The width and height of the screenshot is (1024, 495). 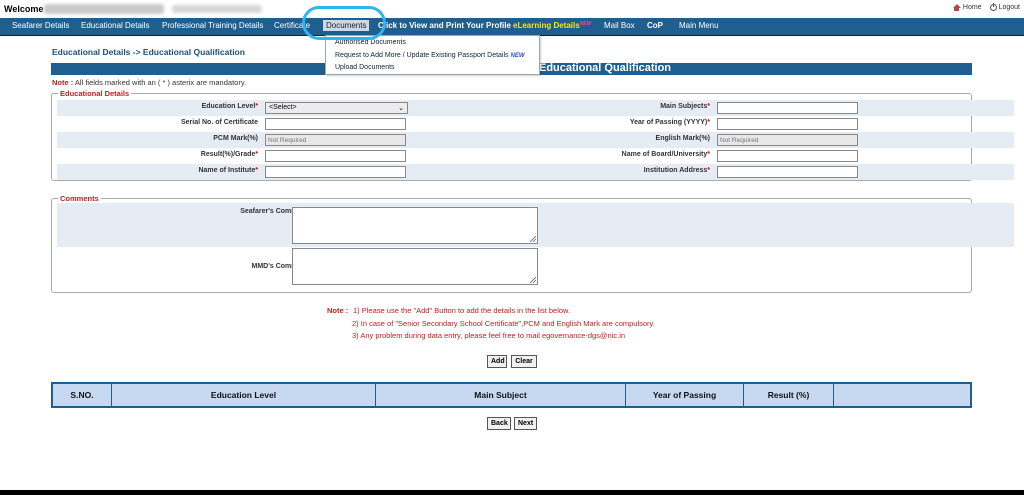 What do you see at coordinates (546, 25) in the screenshot?
I see `nav-elearning-label: eLearning Details` at bounding box center [546, 25].